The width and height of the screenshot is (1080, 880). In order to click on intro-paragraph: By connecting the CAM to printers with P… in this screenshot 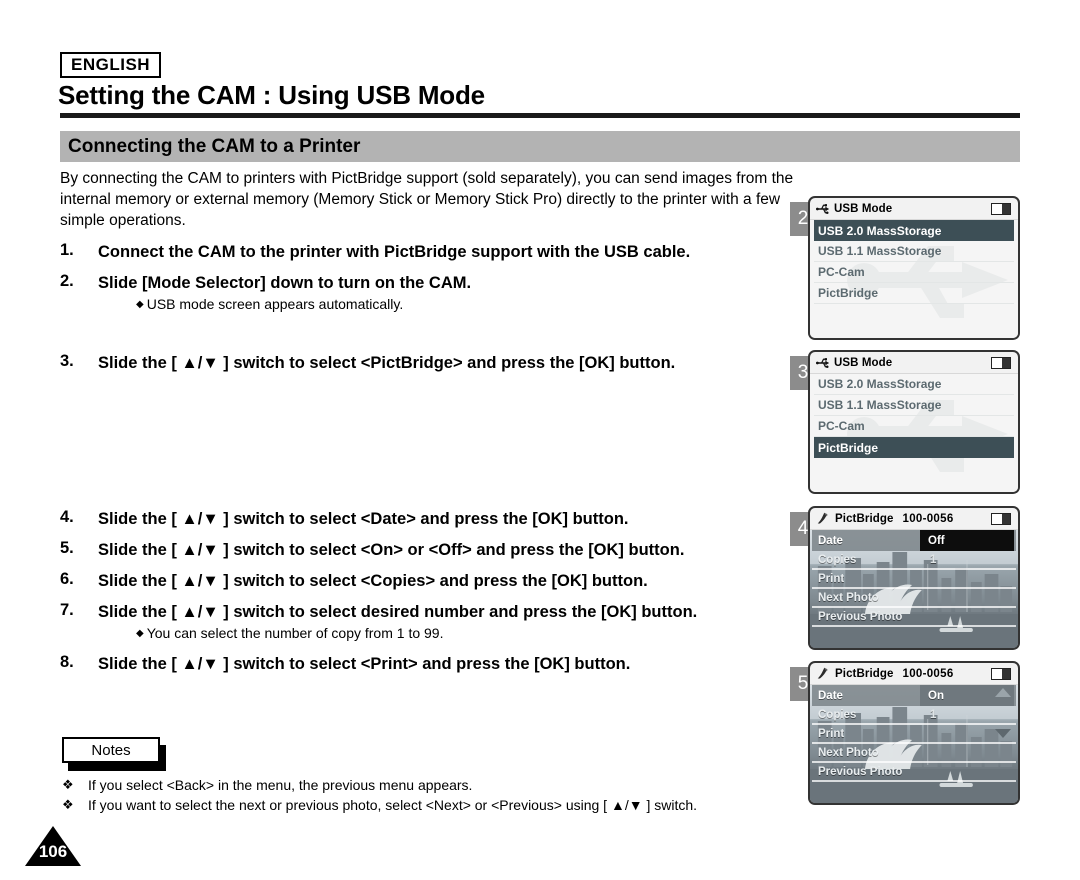, I will do `click(427, 199)`.